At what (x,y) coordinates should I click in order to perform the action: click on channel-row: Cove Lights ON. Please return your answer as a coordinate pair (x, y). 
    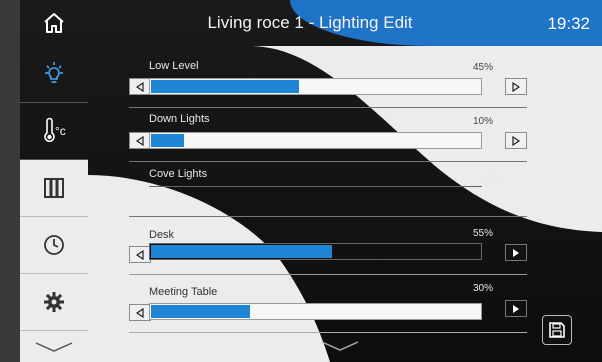
    Looking at the image, I should click on (313, 193).